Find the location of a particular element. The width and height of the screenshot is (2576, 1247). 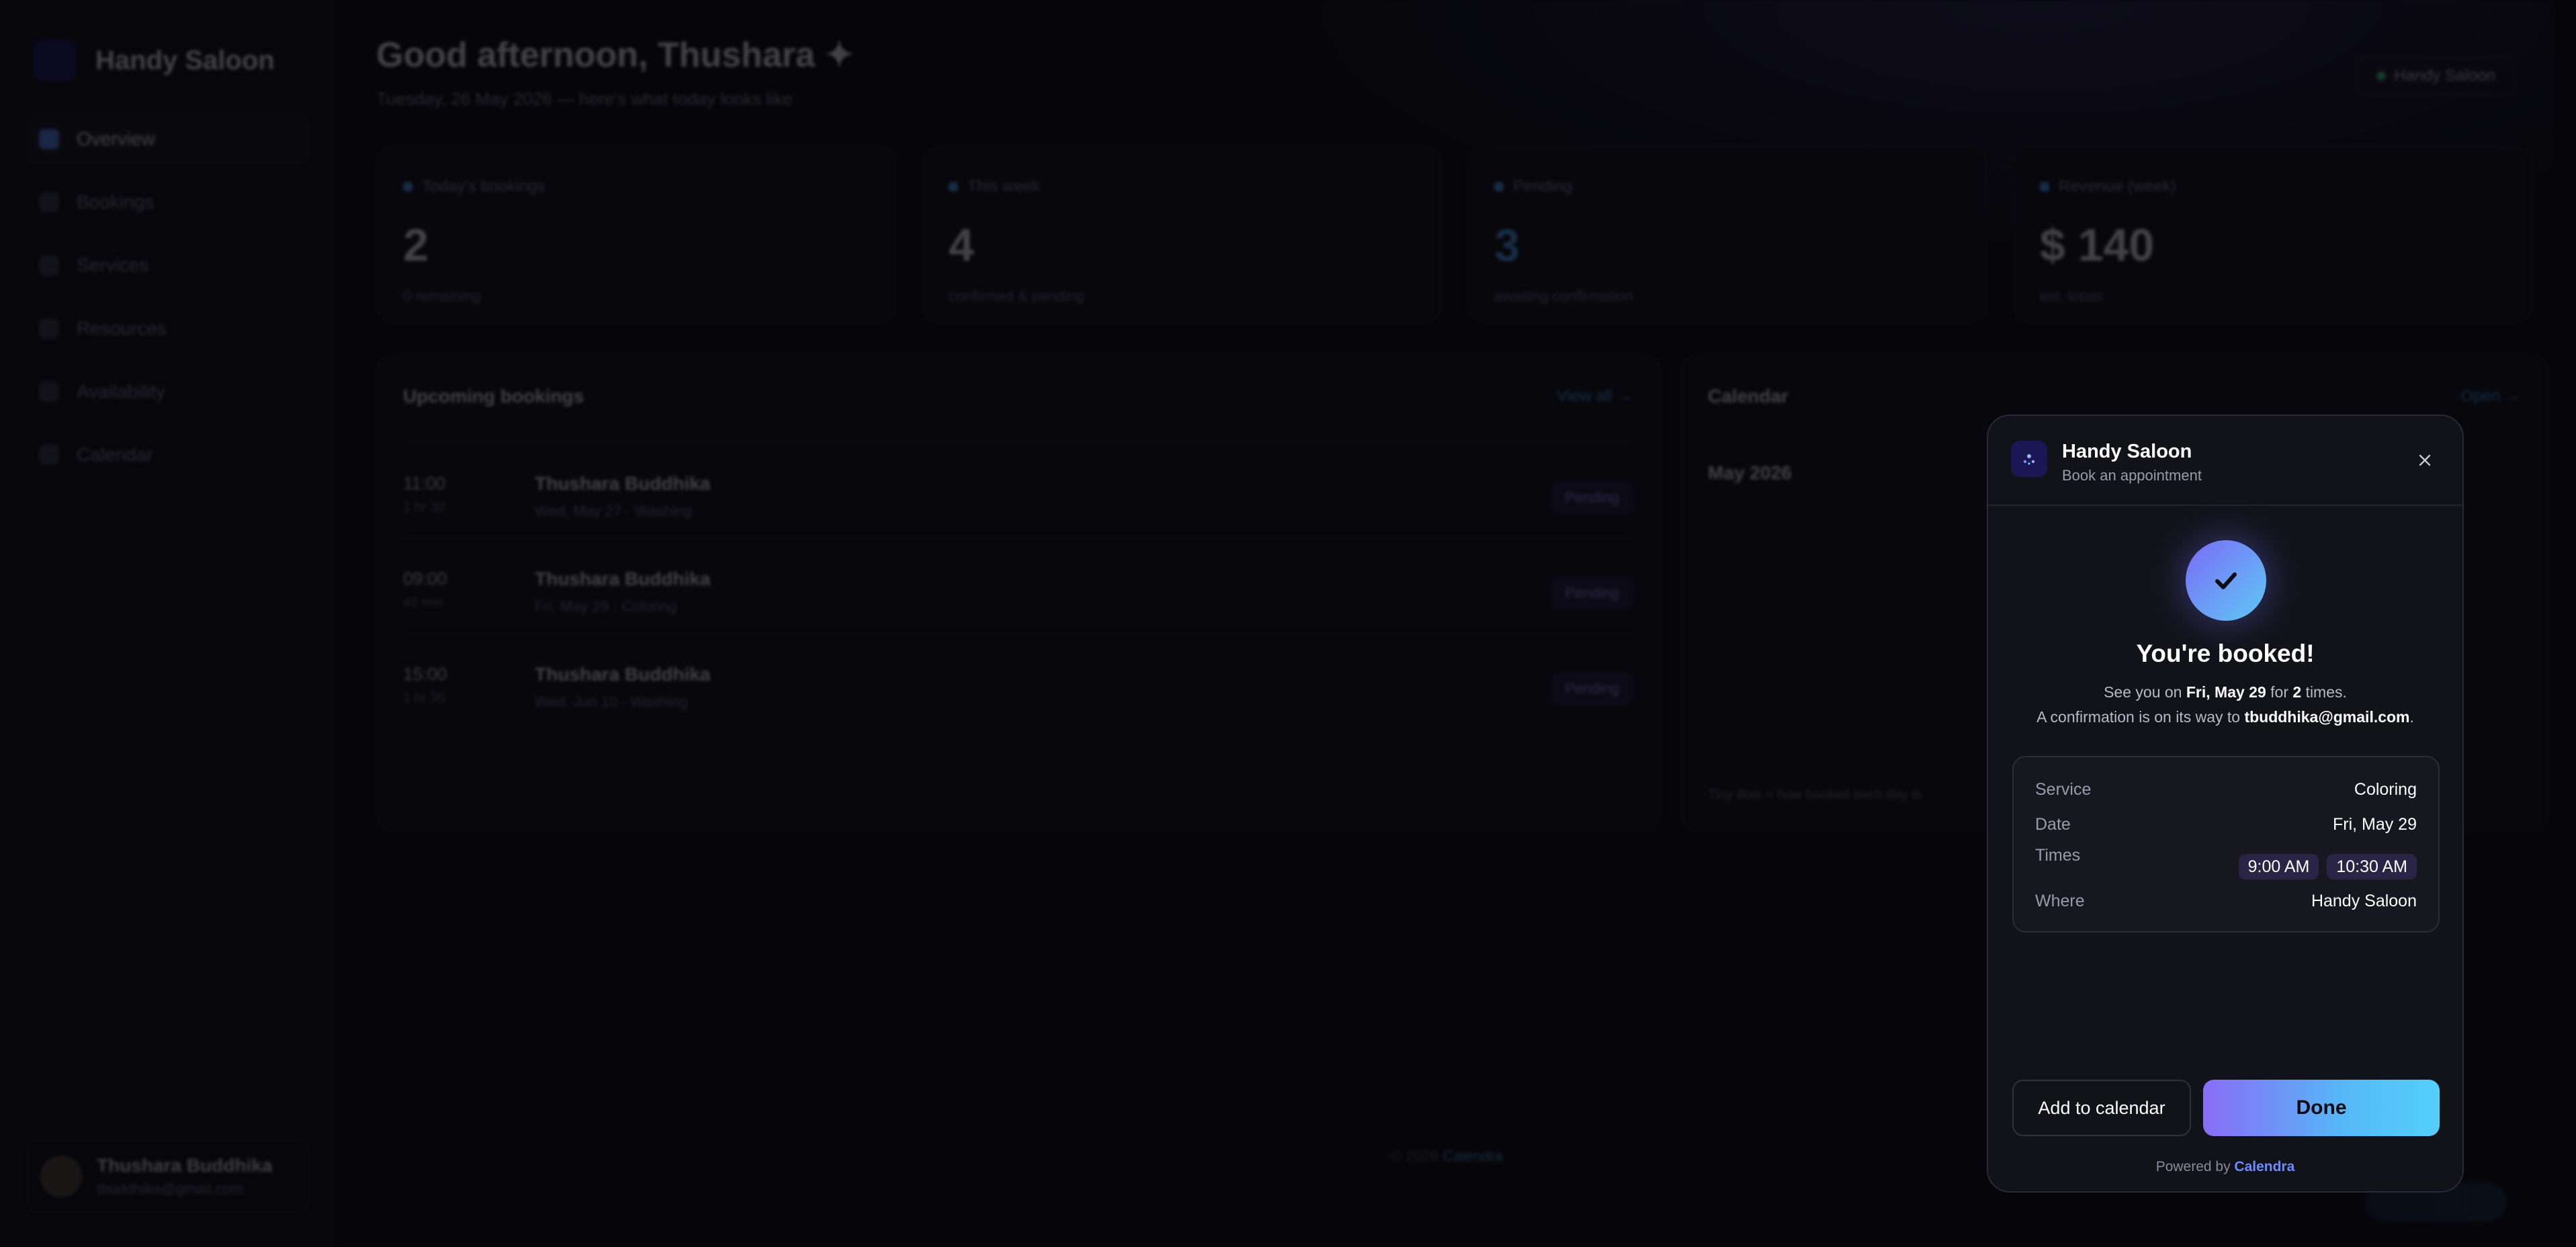

email-note-text: A confirmation is on its way to is located at coordinates (2140, 717).